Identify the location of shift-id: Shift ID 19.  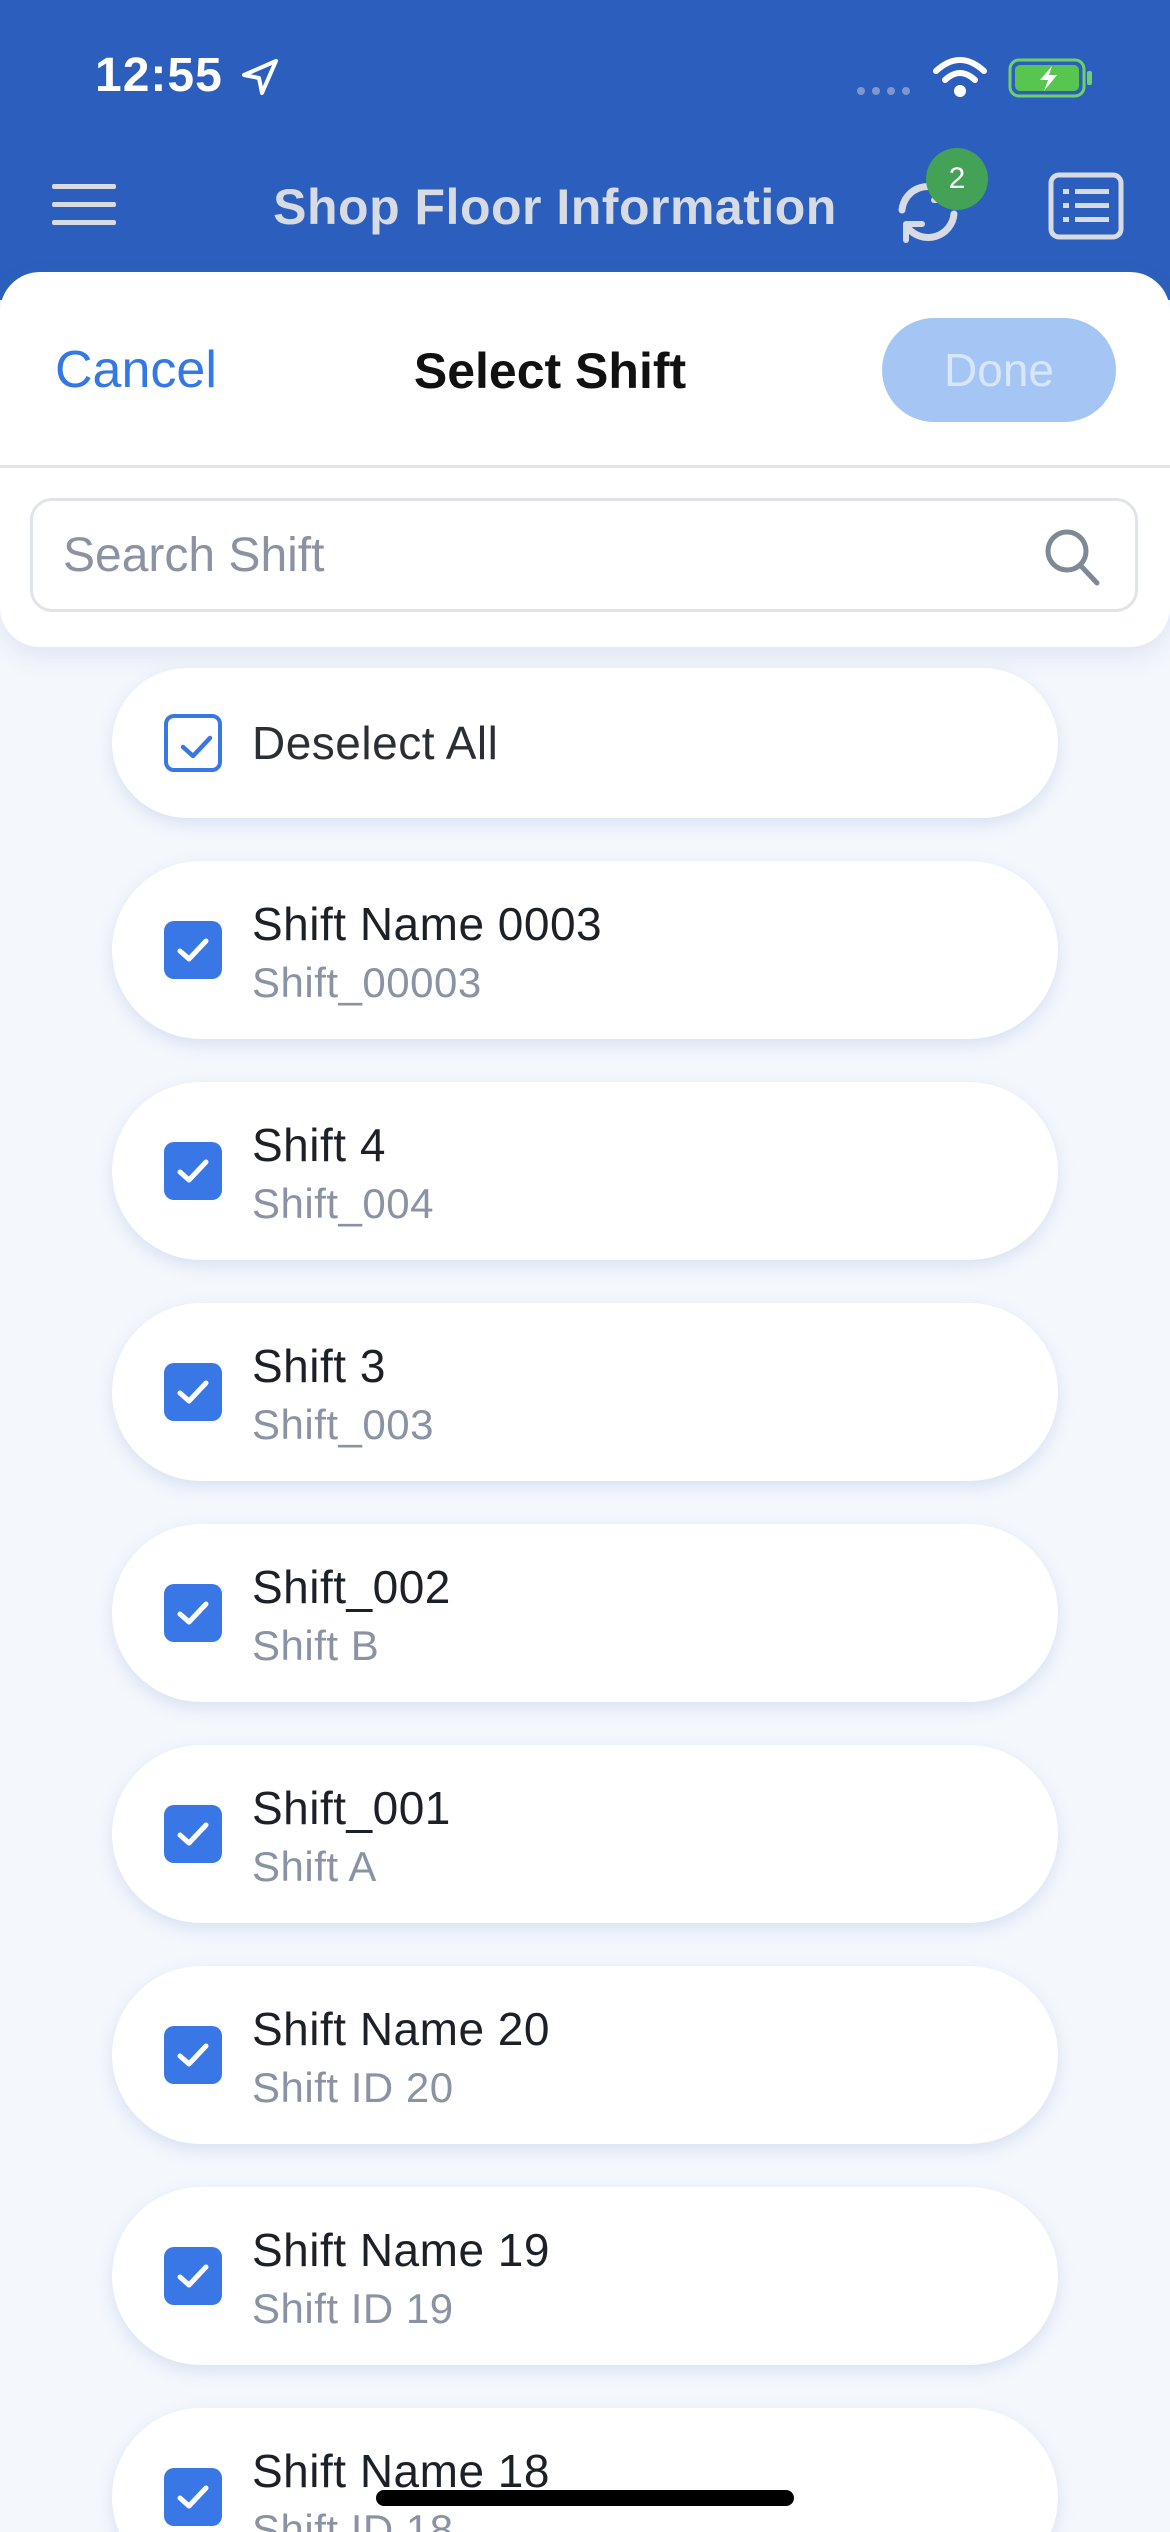
(353, 2308).